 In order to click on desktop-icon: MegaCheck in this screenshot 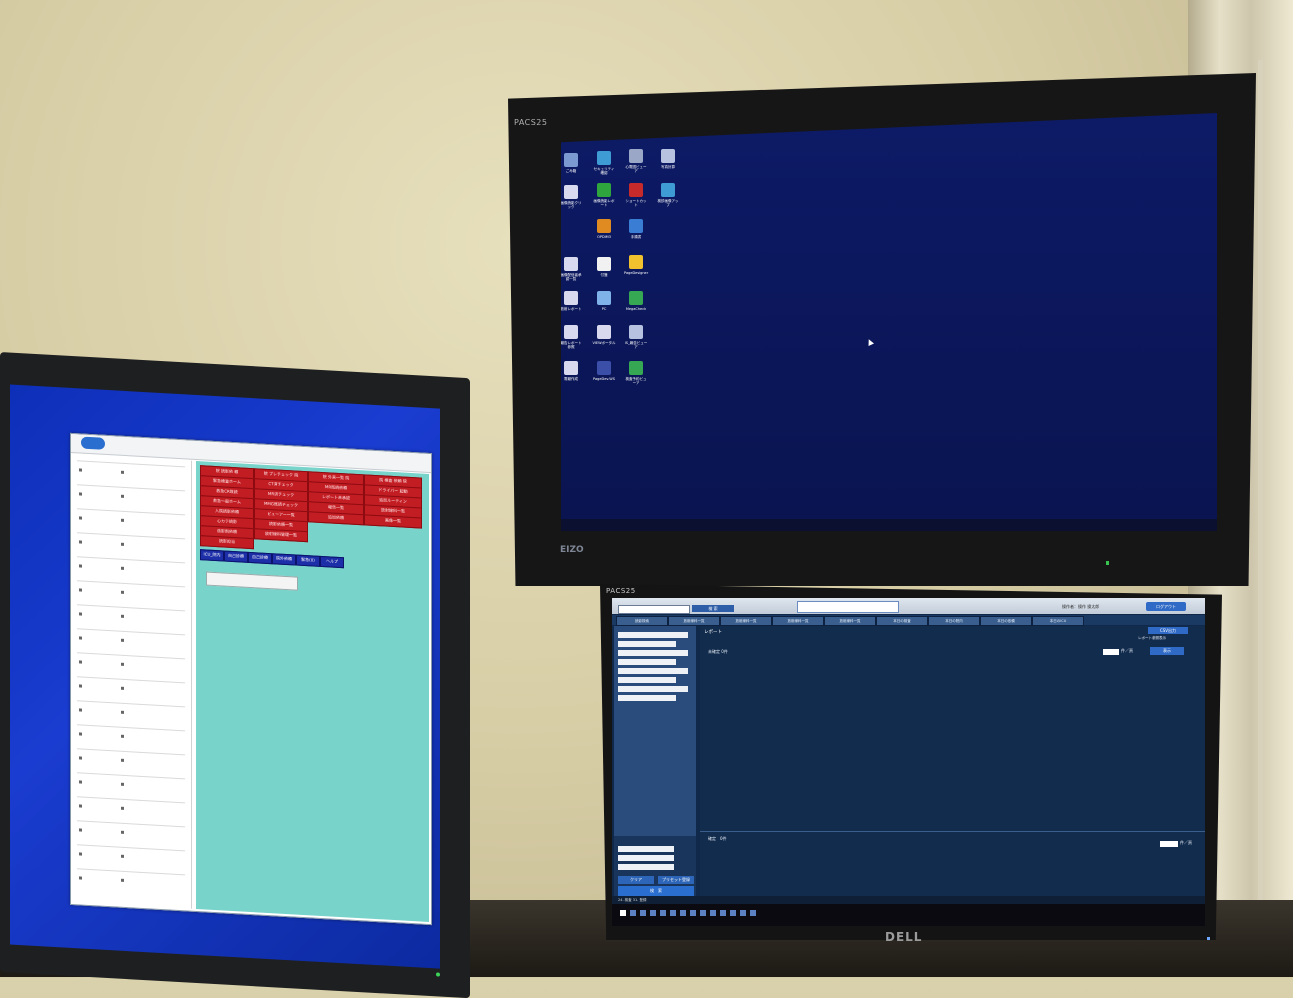, I will do `click(636, 301)`.